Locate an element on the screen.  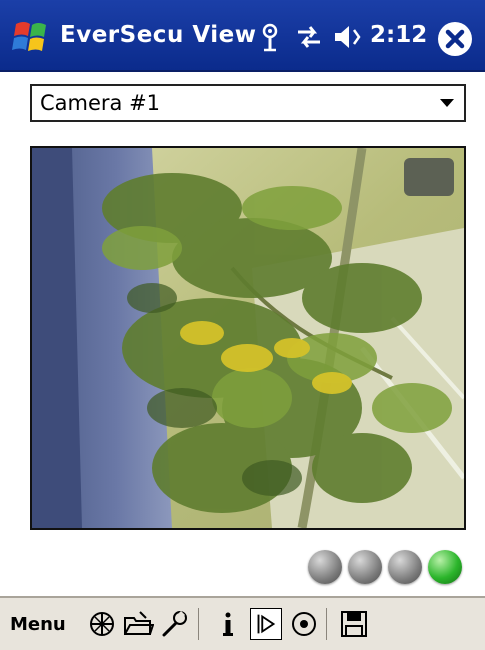
windows-start-icon is located at coordinates (30, 37).